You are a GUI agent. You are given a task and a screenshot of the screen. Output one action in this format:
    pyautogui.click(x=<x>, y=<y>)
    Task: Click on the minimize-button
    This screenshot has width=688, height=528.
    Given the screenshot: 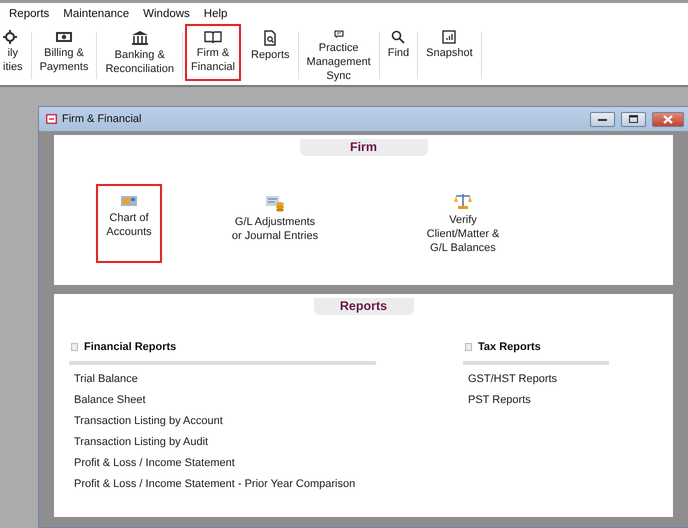 What is the action you would take?
    pyautogui.click(x=602, y=119)
    